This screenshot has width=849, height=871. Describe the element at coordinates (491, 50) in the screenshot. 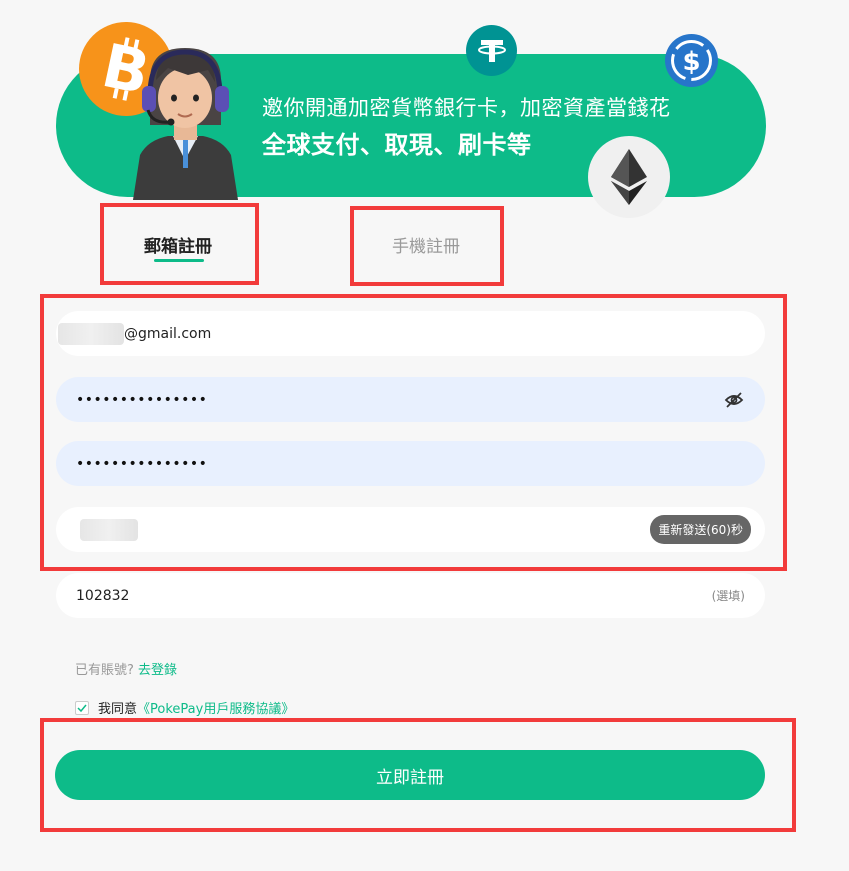

I see `tether-icon` at that location.